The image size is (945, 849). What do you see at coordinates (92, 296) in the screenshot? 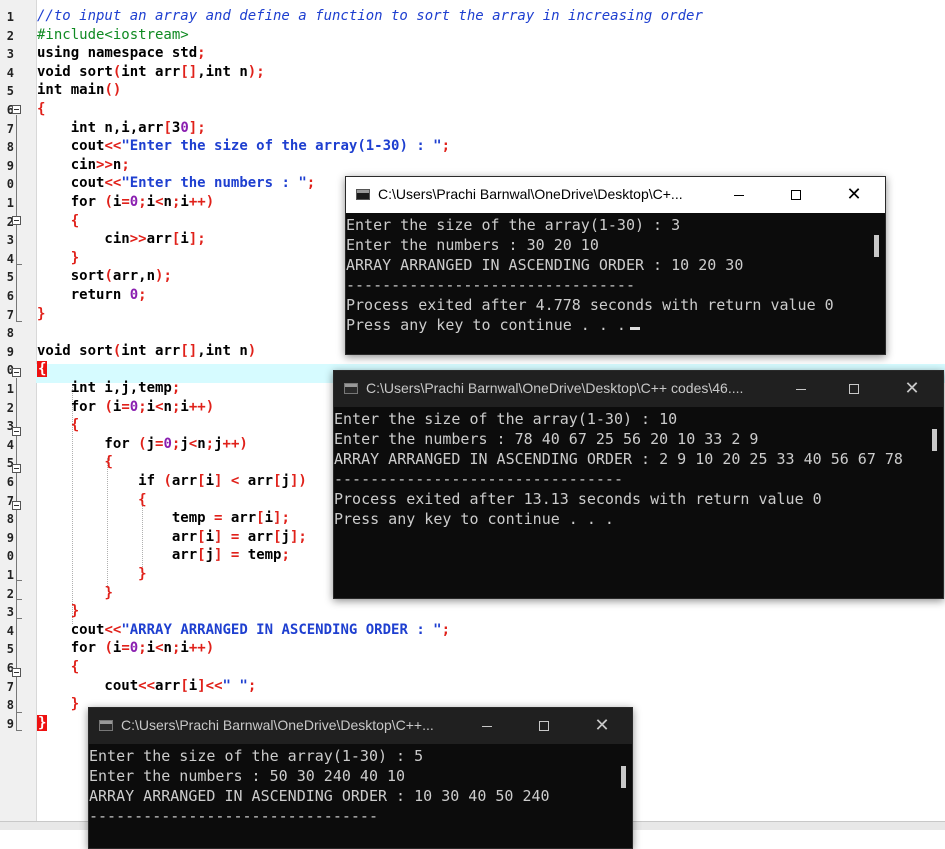
I see `code-line: return 0;` at bounding box center [92, 296].